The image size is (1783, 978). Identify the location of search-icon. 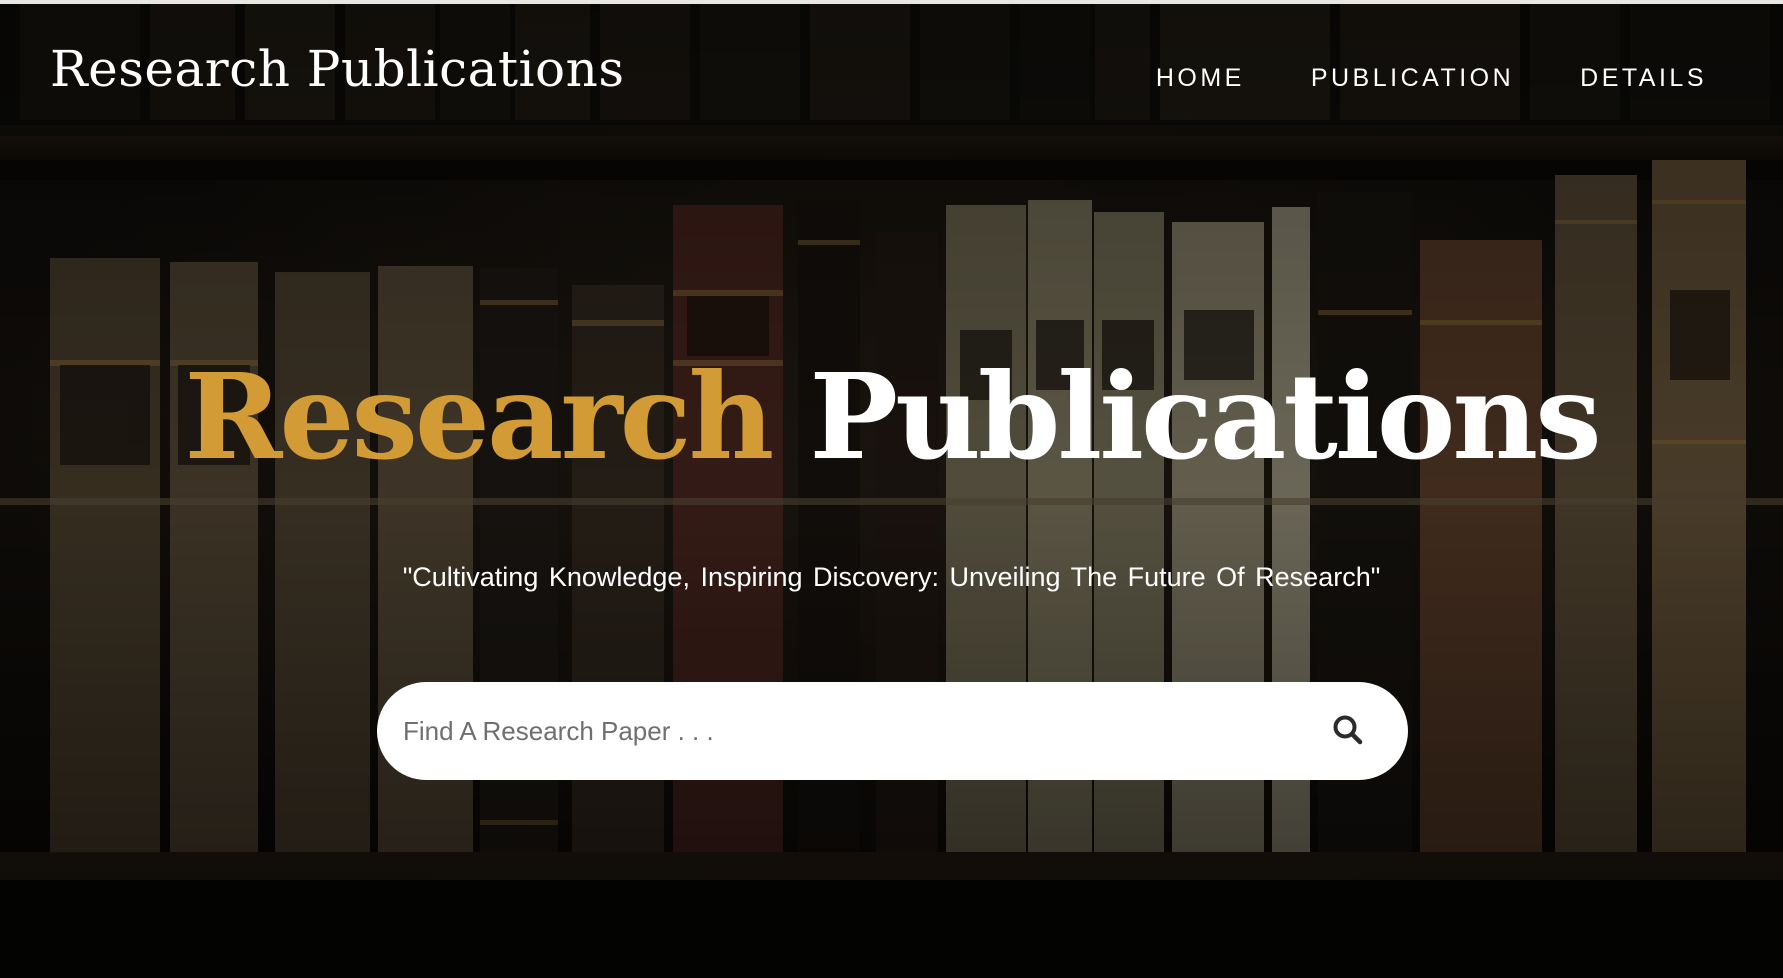
(1348, 730).